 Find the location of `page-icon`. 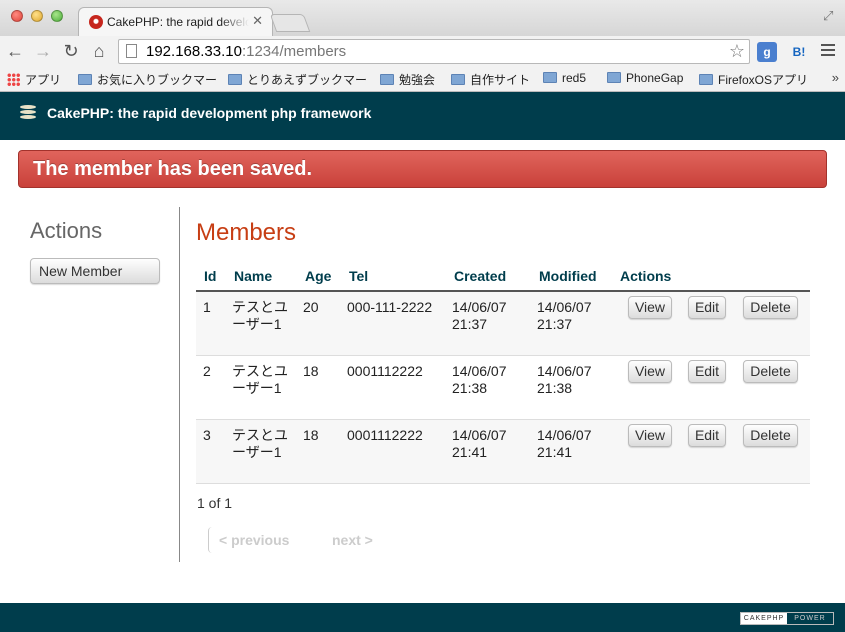

page-icon is located at coordinates (131, 51).